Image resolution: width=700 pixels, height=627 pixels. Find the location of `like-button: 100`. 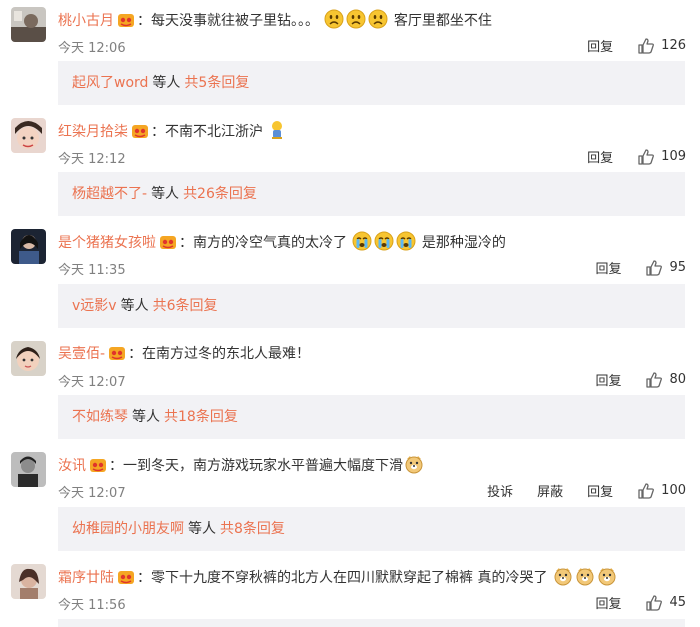

like-button: 100 is located at coordinates (661, 491).